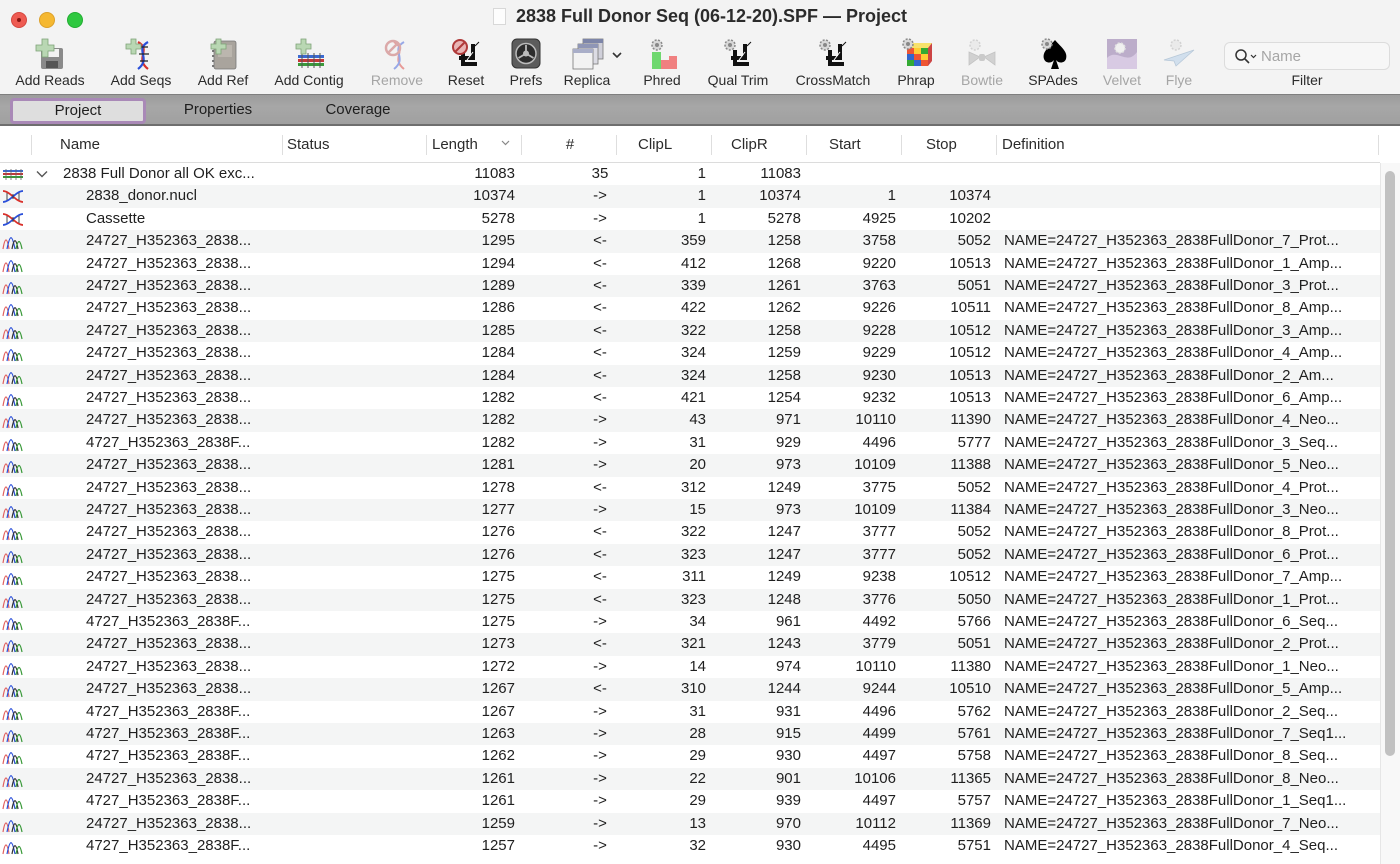 This screenshot has height=864, width=1400. I want to click on table-row: 2838_donor.nucl 10374 -> 1 10374 1 10374, so click(690, 196).